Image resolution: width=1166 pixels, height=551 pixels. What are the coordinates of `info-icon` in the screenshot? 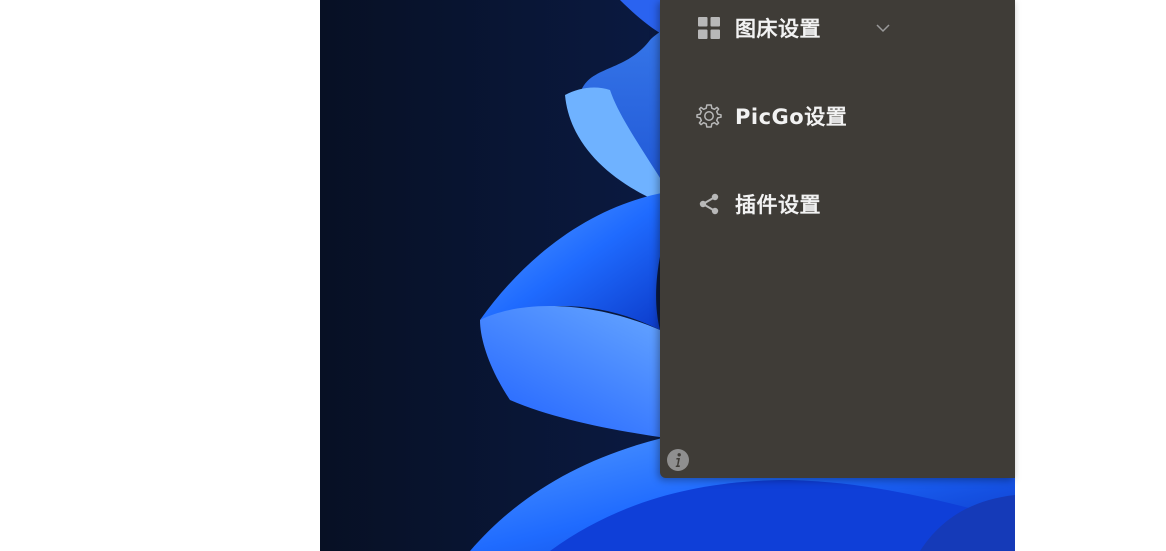 It's located at (678, 460).